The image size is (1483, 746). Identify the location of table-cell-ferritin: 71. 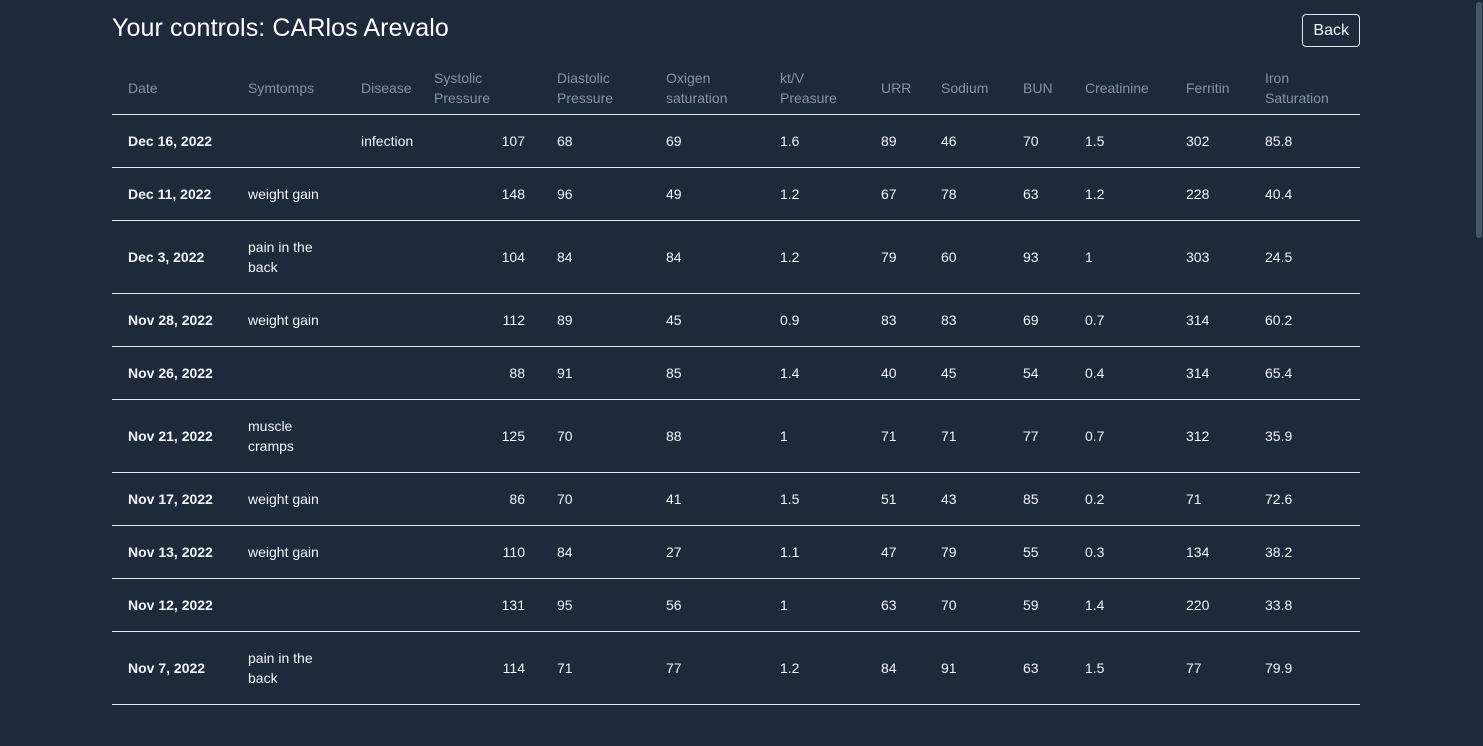
(1209, 499).